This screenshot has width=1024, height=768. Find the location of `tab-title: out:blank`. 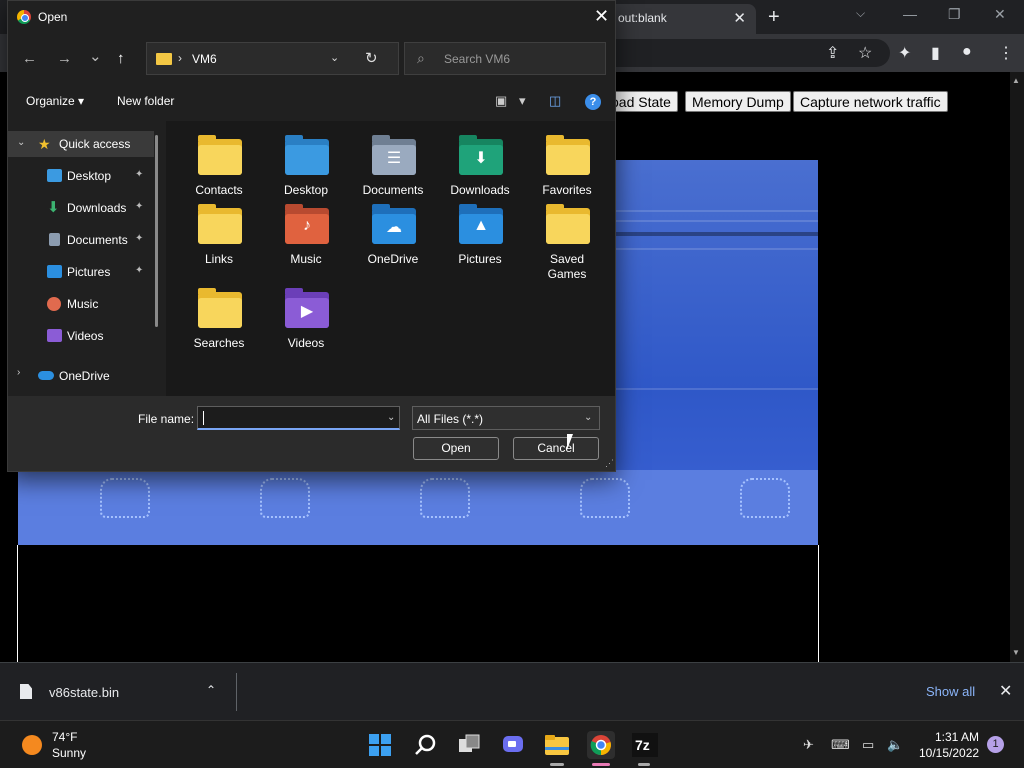

tab-title: out:blank is located at coordinates (642, 18).